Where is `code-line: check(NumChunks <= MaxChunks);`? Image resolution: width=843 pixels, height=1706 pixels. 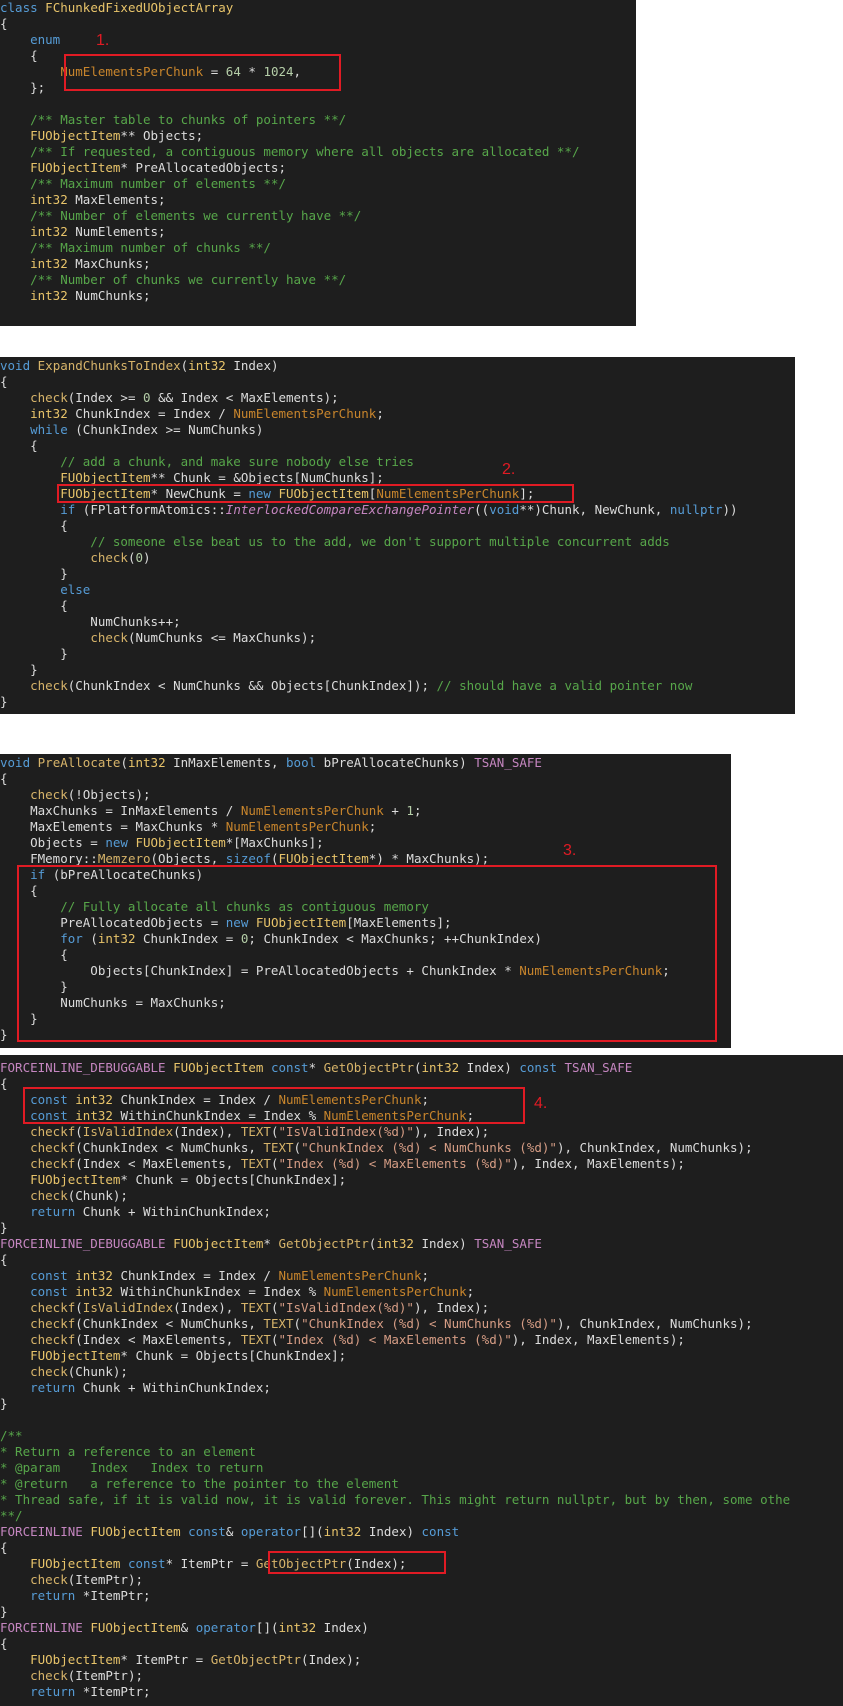
code-line: check(NumChunks <= MaxChunks); is located at coordinates (203, 637).